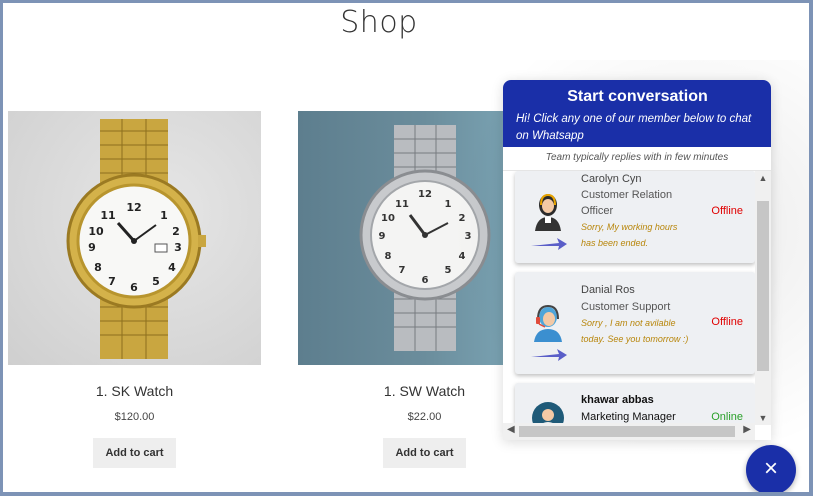  I want to click on scroll-right-arrow-icon: ▶, so click(747, 429).